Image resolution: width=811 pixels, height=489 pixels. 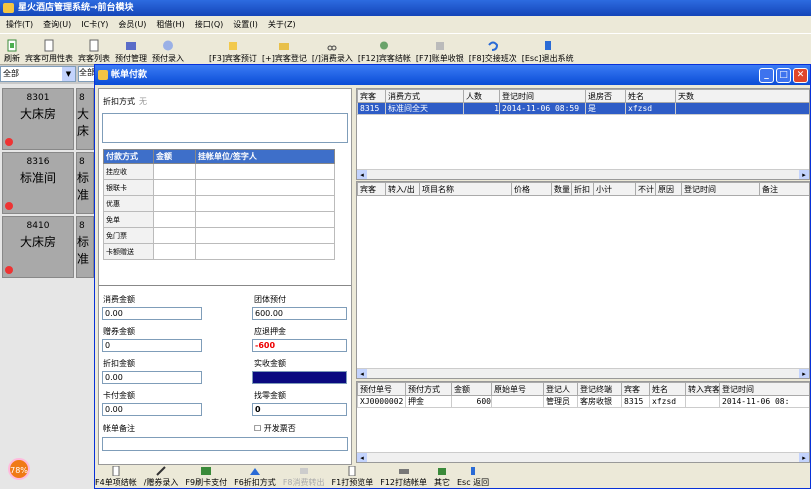 What do you see at coordinates (12, 51) in the screenshot?
I see `refresh-button: 刷新` at bounding box center [12, 51].